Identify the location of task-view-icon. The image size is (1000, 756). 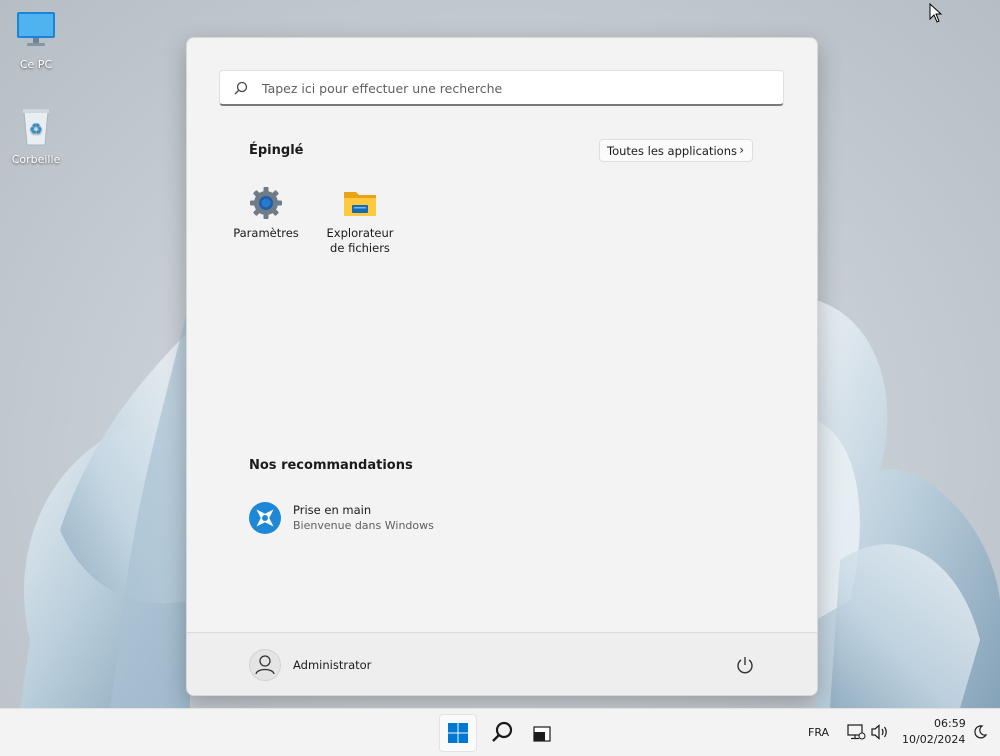
(542, 734).